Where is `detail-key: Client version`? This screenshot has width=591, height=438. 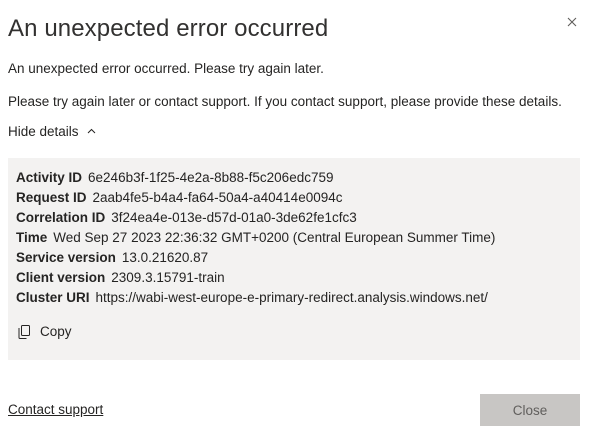 detail-key: Client version is located at coordinates (61, 277).